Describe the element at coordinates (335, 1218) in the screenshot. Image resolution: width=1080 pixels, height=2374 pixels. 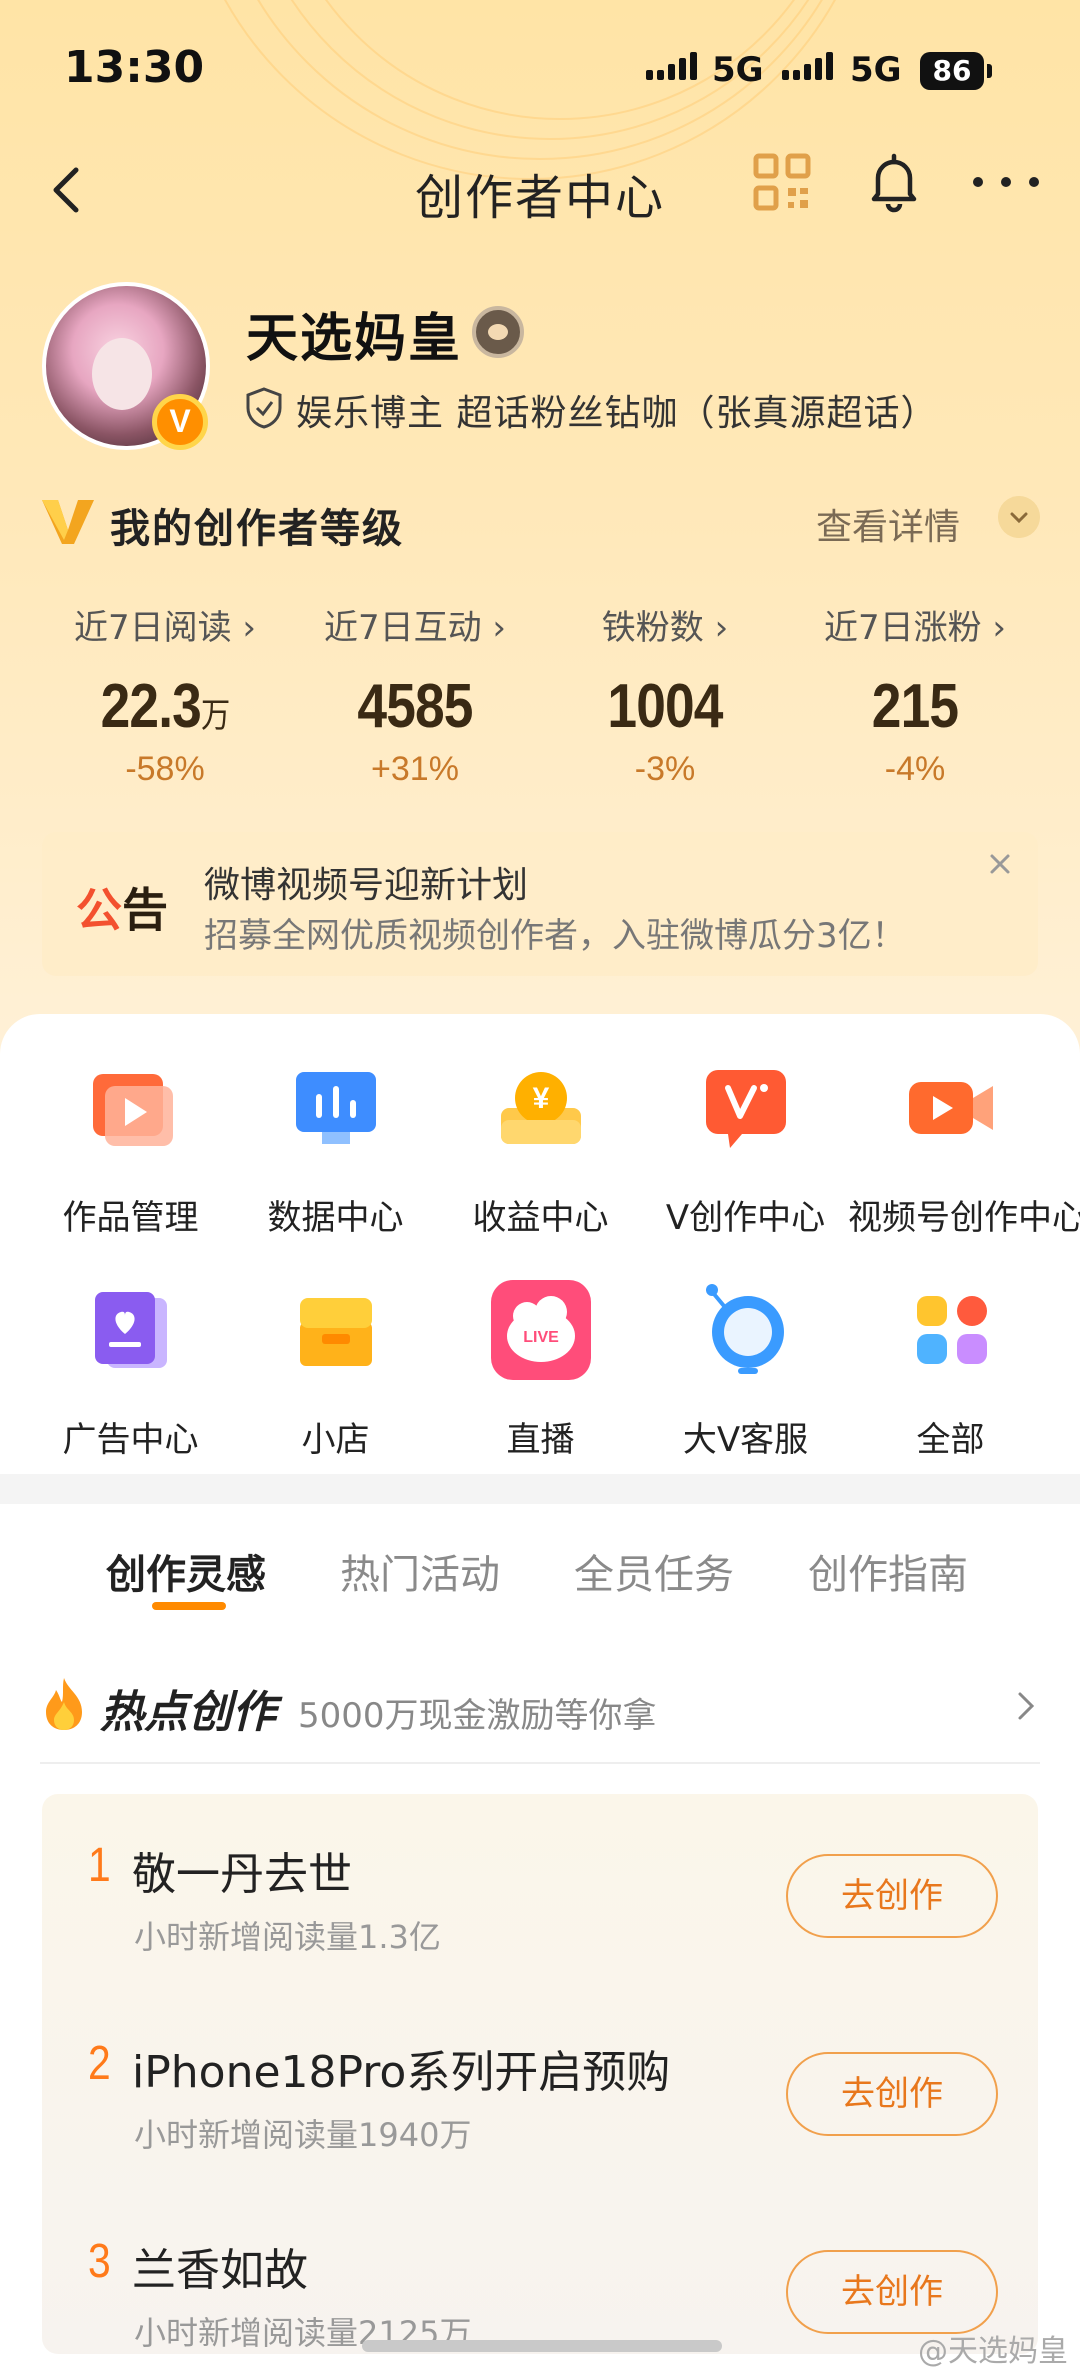
I see `tool-label: 数据中心` at that location.